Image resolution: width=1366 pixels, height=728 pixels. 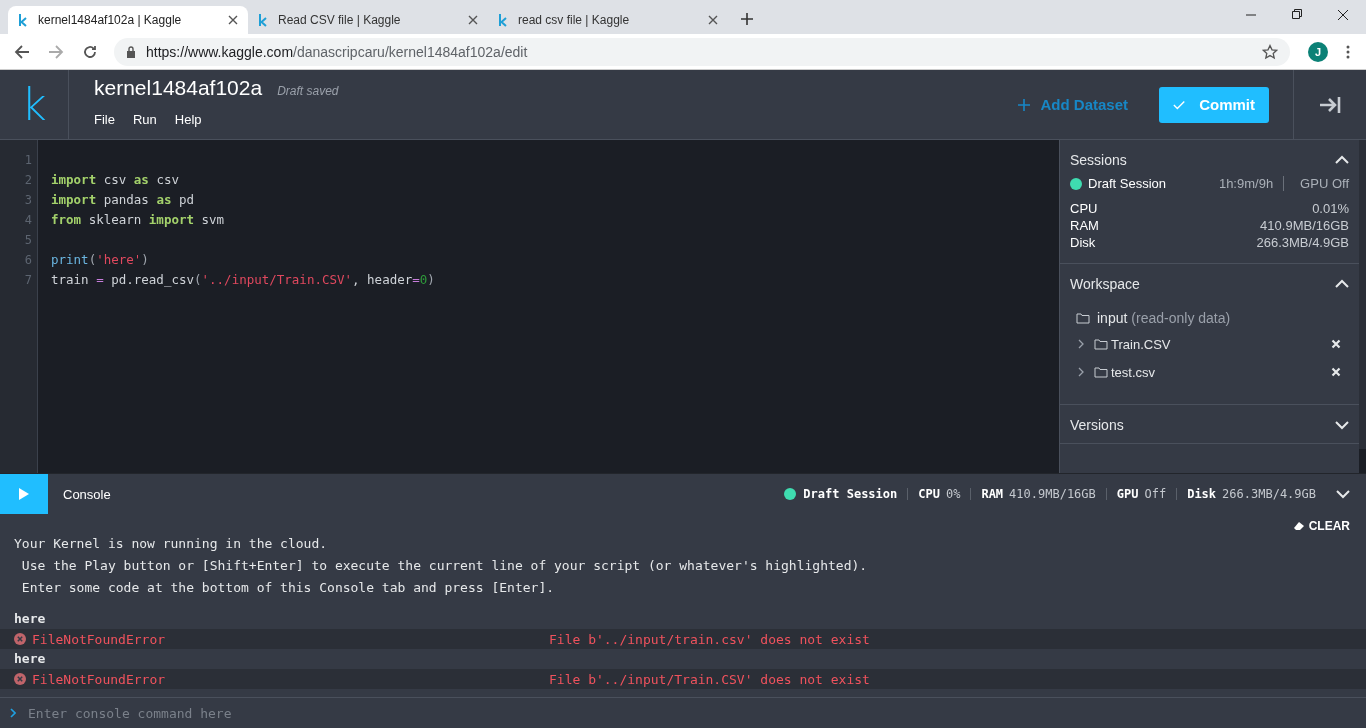 What do you see at coordinates (178, 88) in the screenshot?
I see `kernel-title: kernel1484af102a` at bounding box center [178, 88].